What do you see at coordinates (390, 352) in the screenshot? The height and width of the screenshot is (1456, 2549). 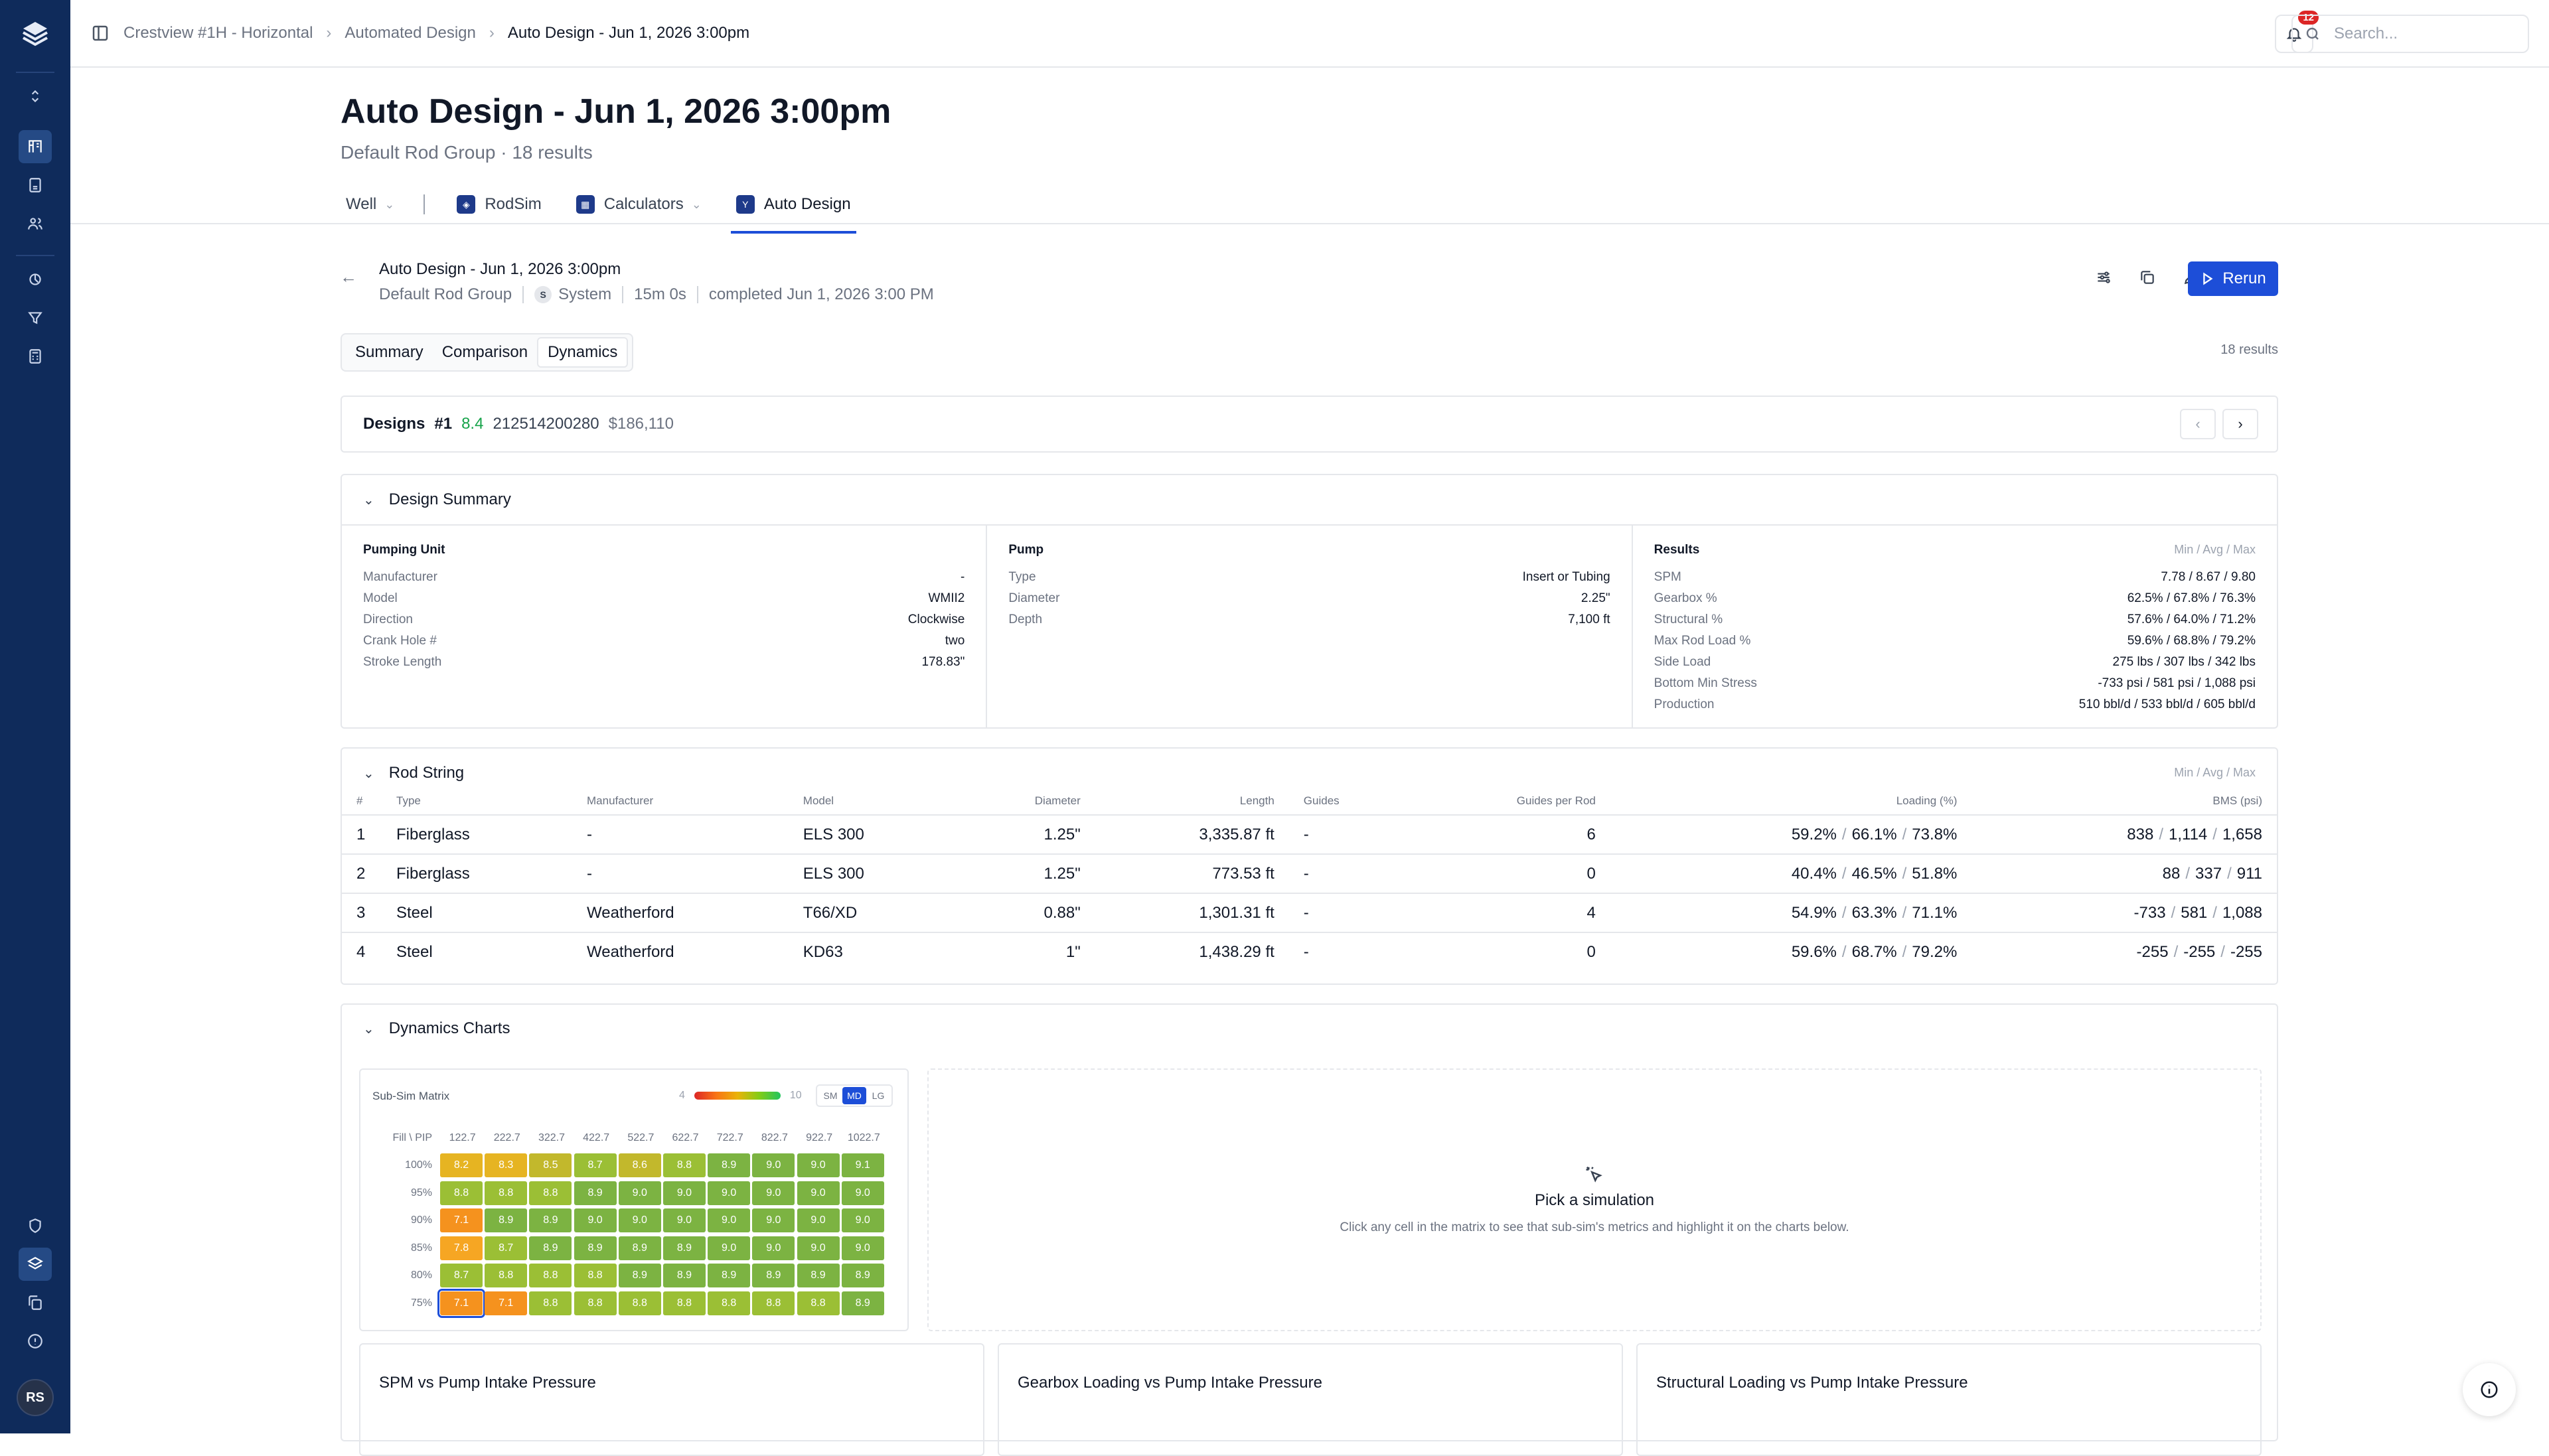 I see `tab-summary: Summary` at bounding box center [390, 352].